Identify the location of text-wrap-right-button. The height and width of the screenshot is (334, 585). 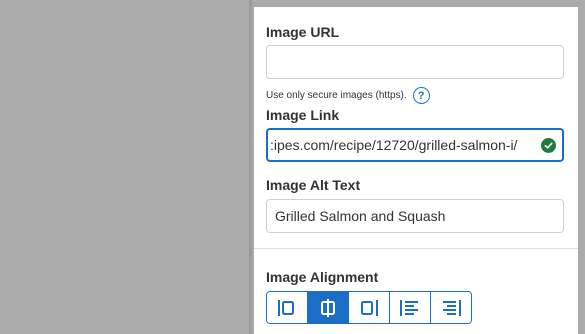
(451, 307).